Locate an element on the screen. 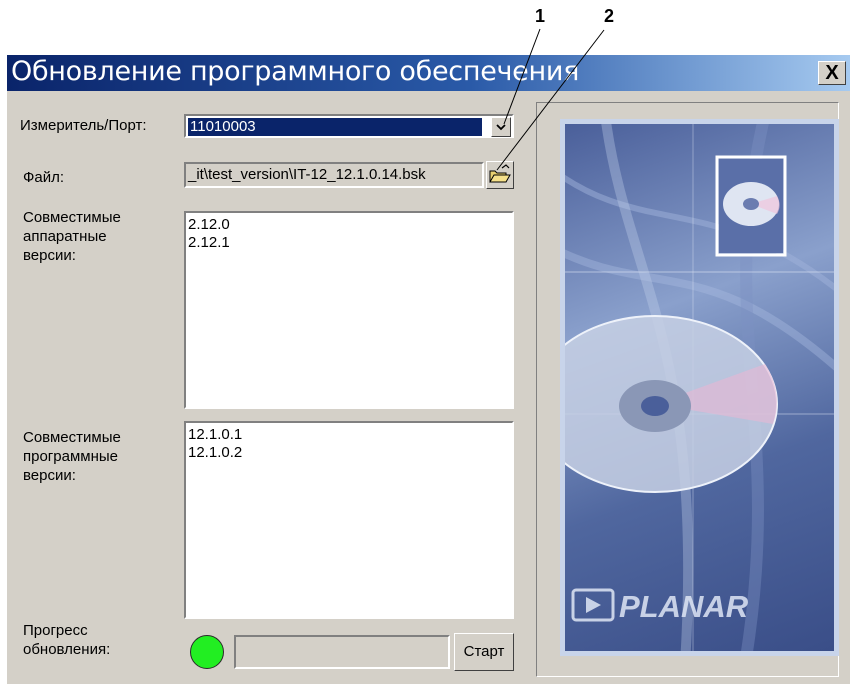 Image resolution: width=850 pixels, height=684 pixels. close-button: X is located at coordinates (832, 73).